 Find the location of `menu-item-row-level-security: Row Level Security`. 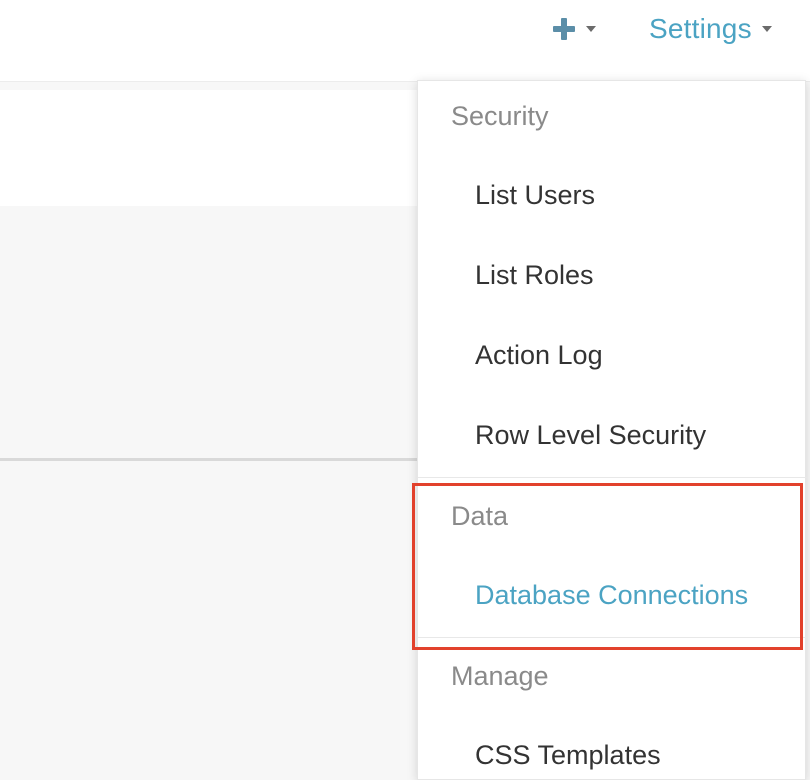

menu-item-row-level-security: Row Level Security is located at coordinates (590, 435).